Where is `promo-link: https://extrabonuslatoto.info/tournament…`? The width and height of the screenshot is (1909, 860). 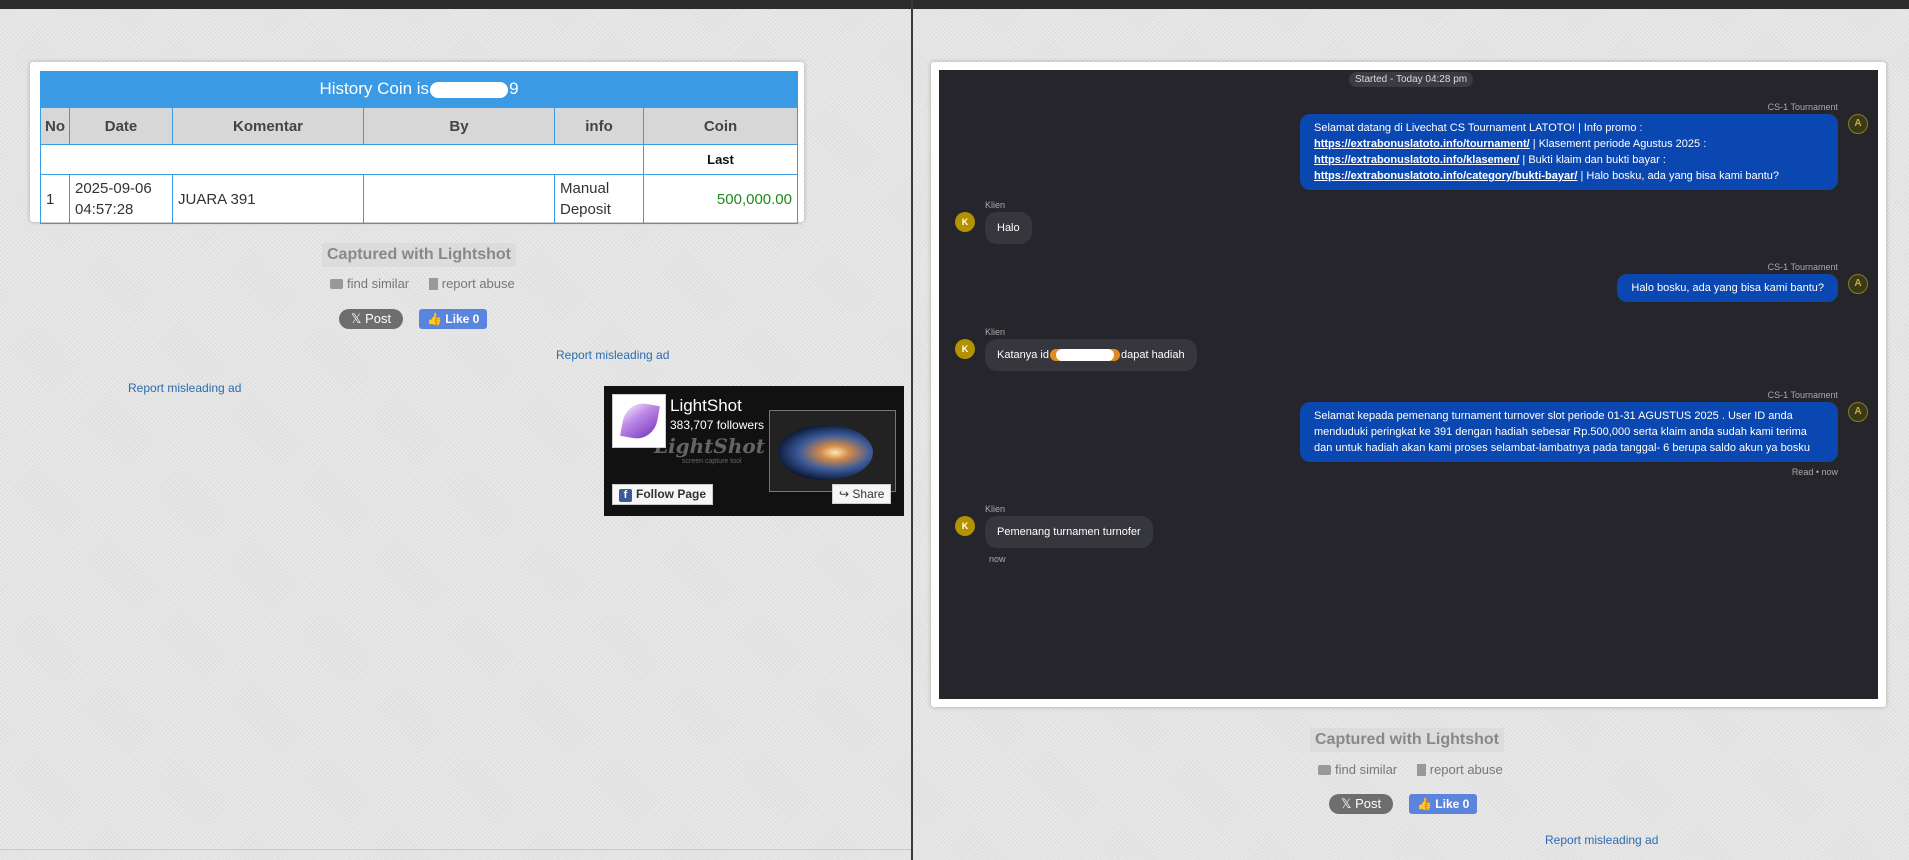
promo-link: https://extrabonuslatoto.info/tournament… is located at coordinates (1422, 144).